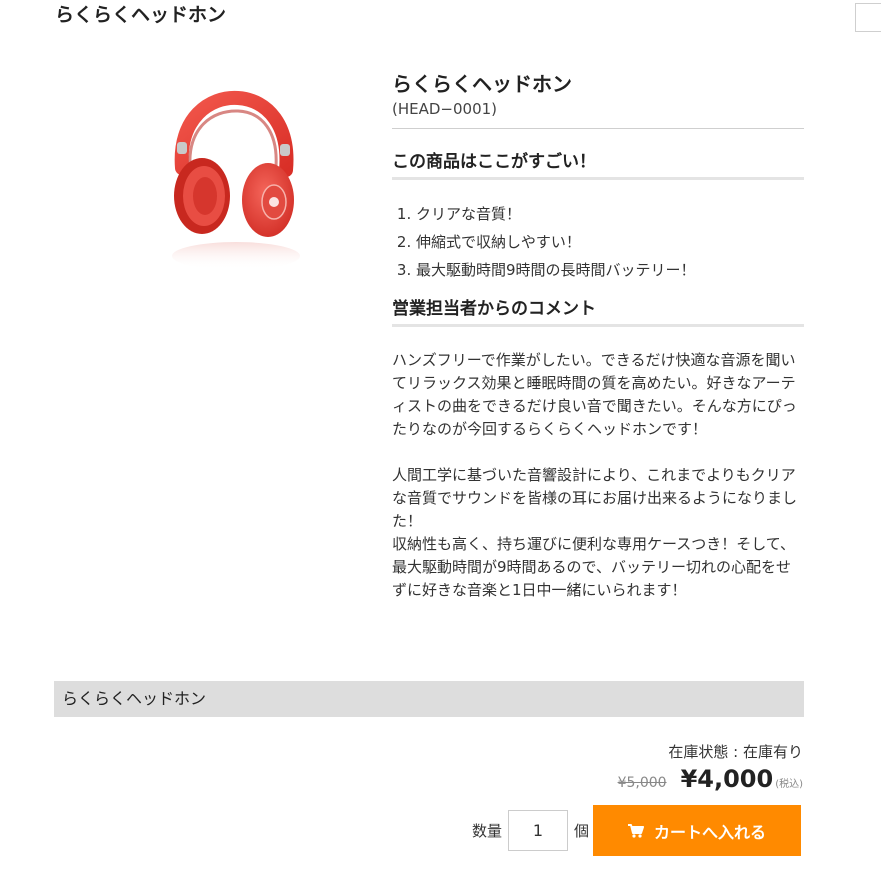 The width and height of the screenshot is (881, 890). Describe the element at coordinates (598, 113) in the screenshot. I see `product-code: (HEAD−0001)` at that location.